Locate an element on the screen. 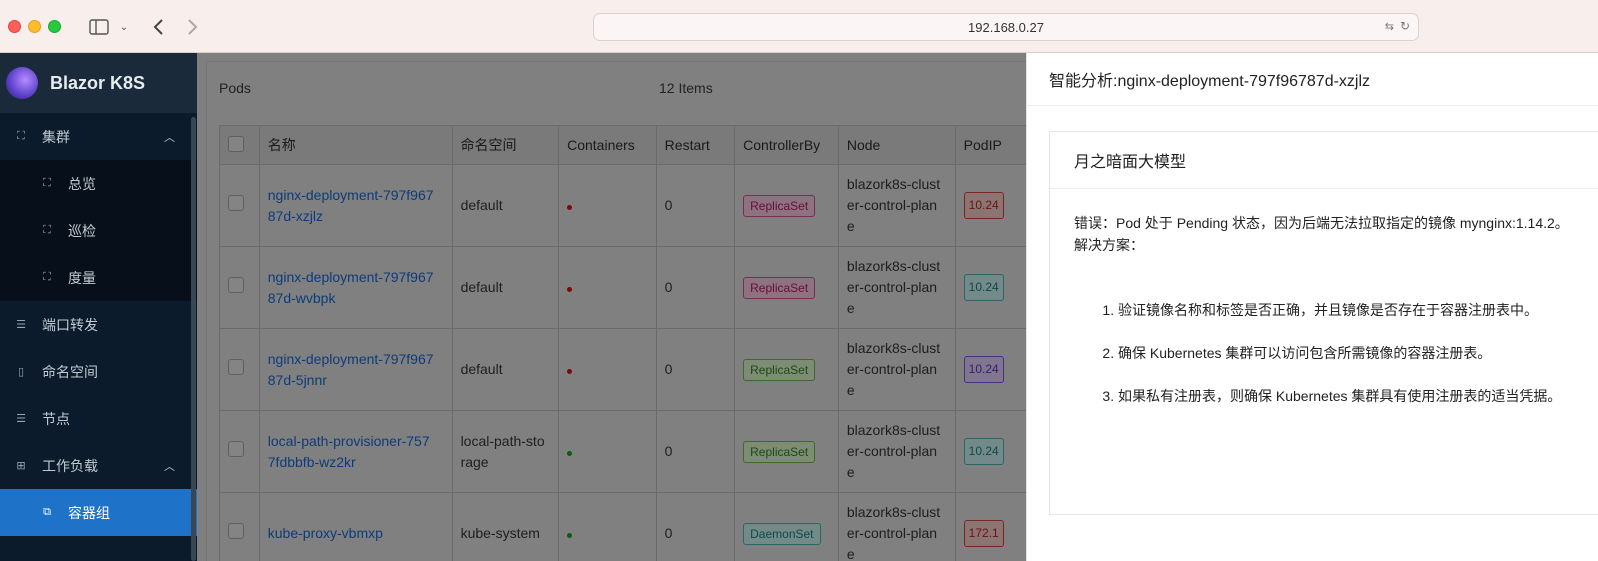  sidebar-item-label: 命名空间 is located at coordinates (70, 371).